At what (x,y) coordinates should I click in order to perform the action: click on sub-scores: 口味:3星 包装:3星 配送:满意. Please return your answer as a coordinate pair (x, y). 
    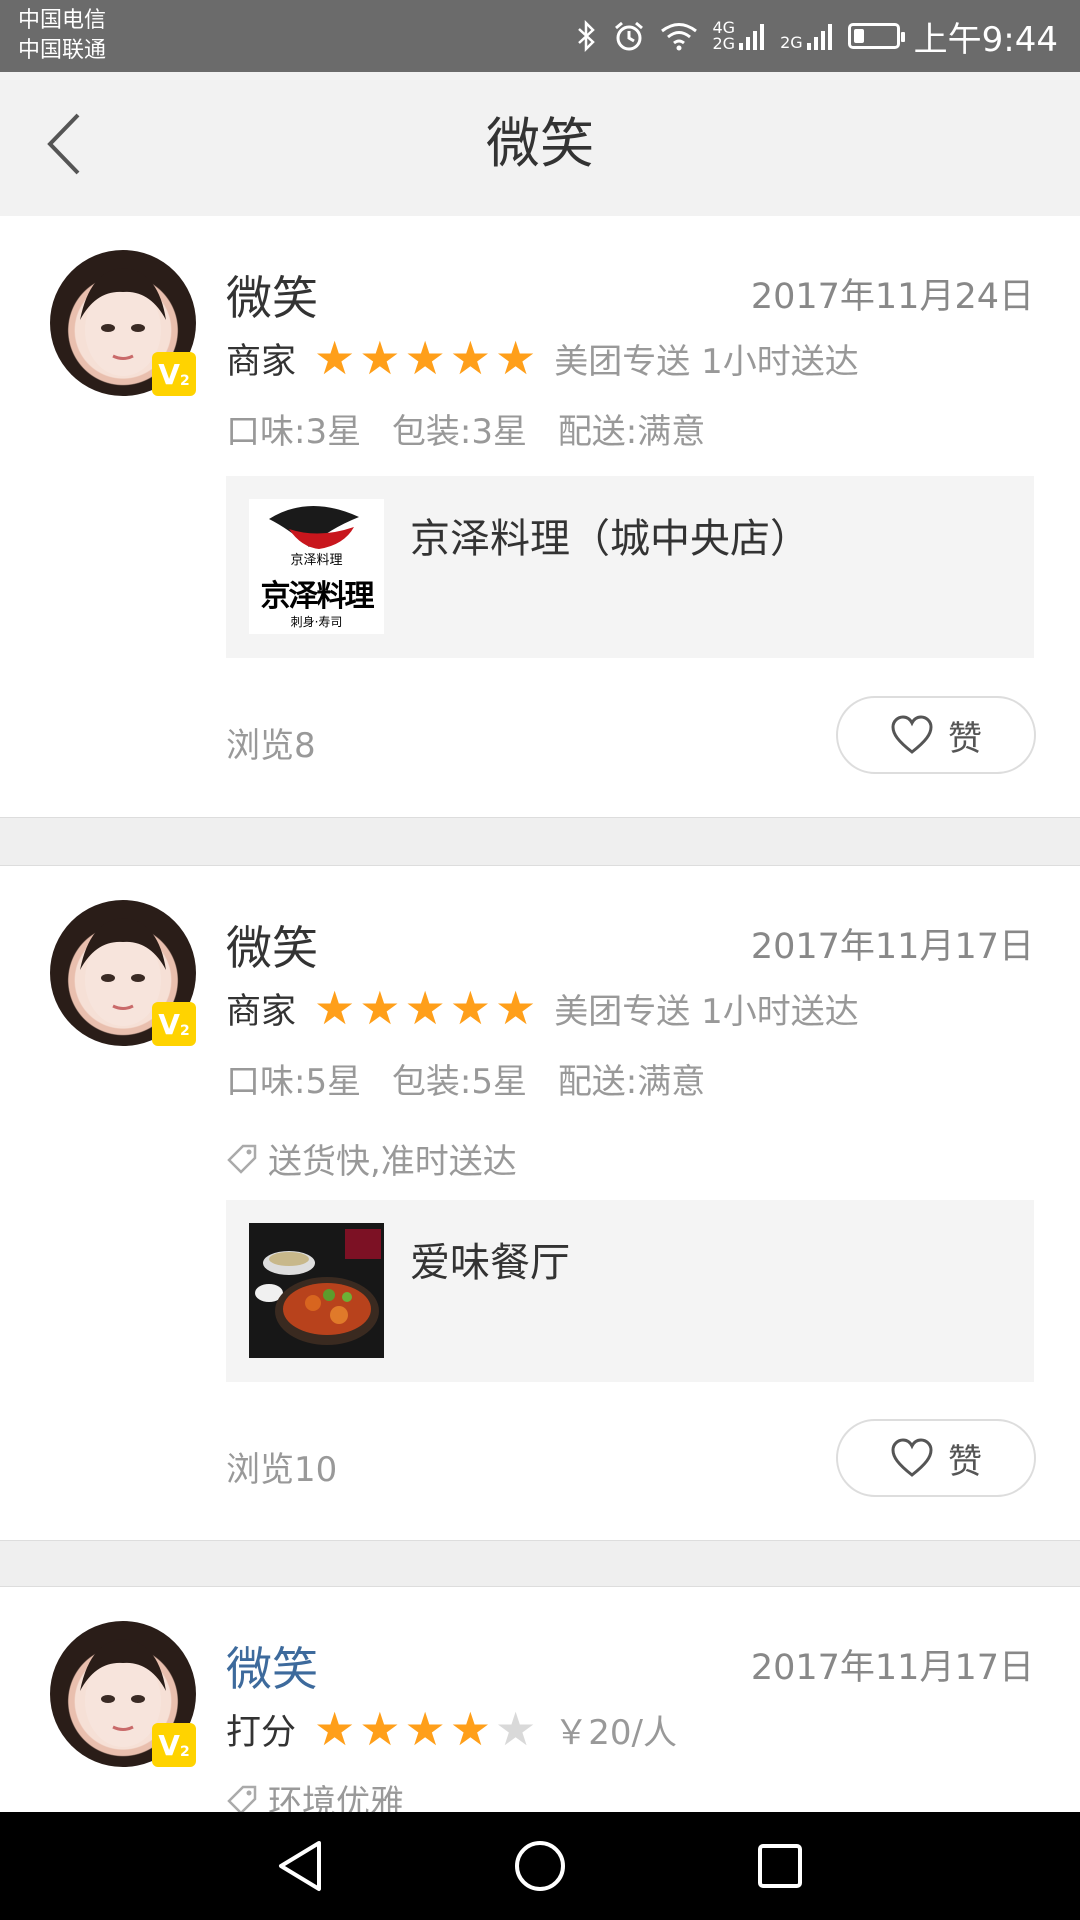
    Looking at the image, I should click on (475, 428).